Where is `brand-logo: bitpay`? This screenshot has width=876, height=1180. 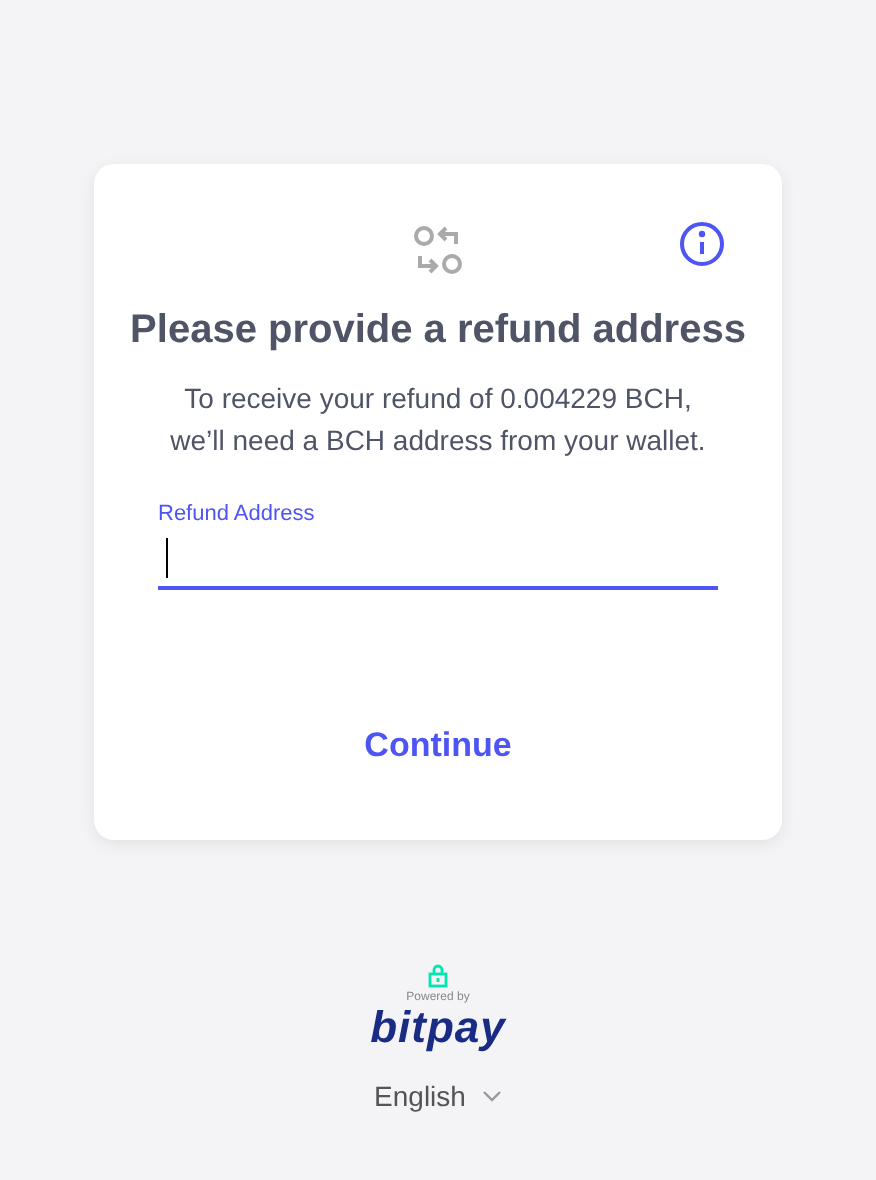 brand-logo: bitpay is located at coordinates (438, 1028).